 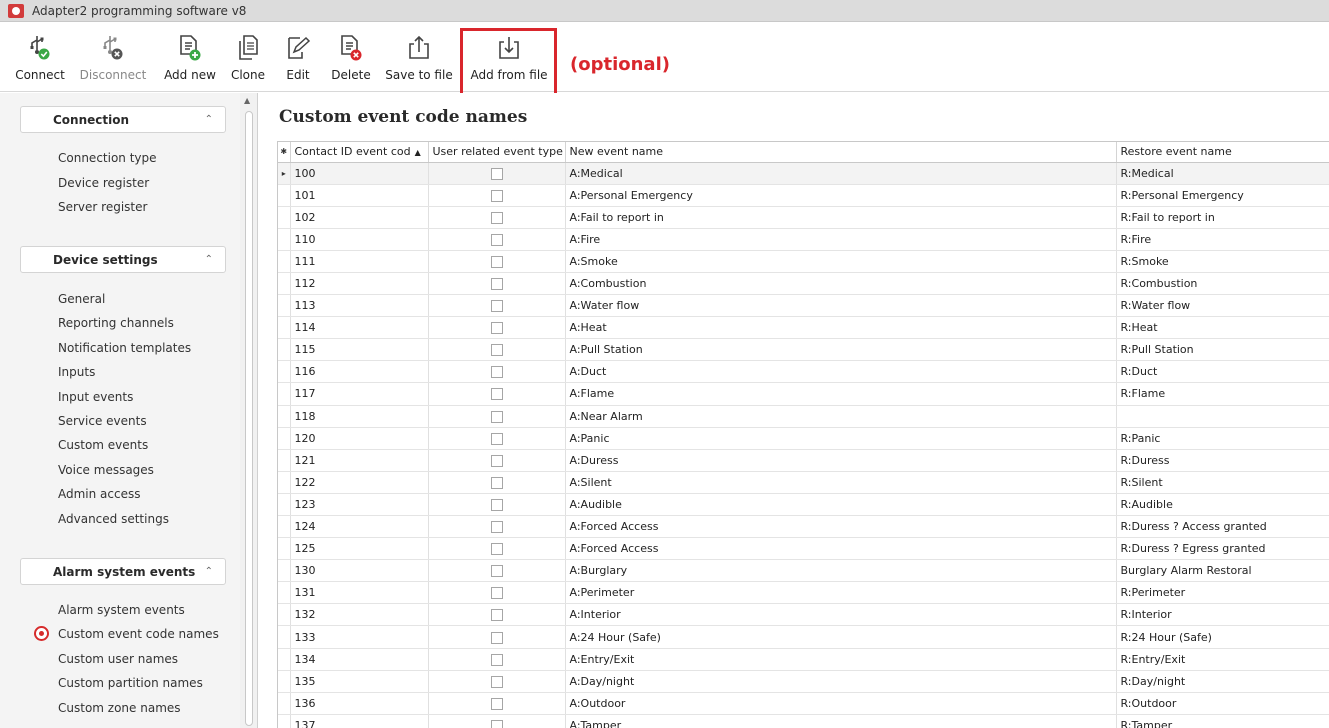 I want to click on table-row: 113 A:Water flow R:Water flow, so click(x=803, y=306).